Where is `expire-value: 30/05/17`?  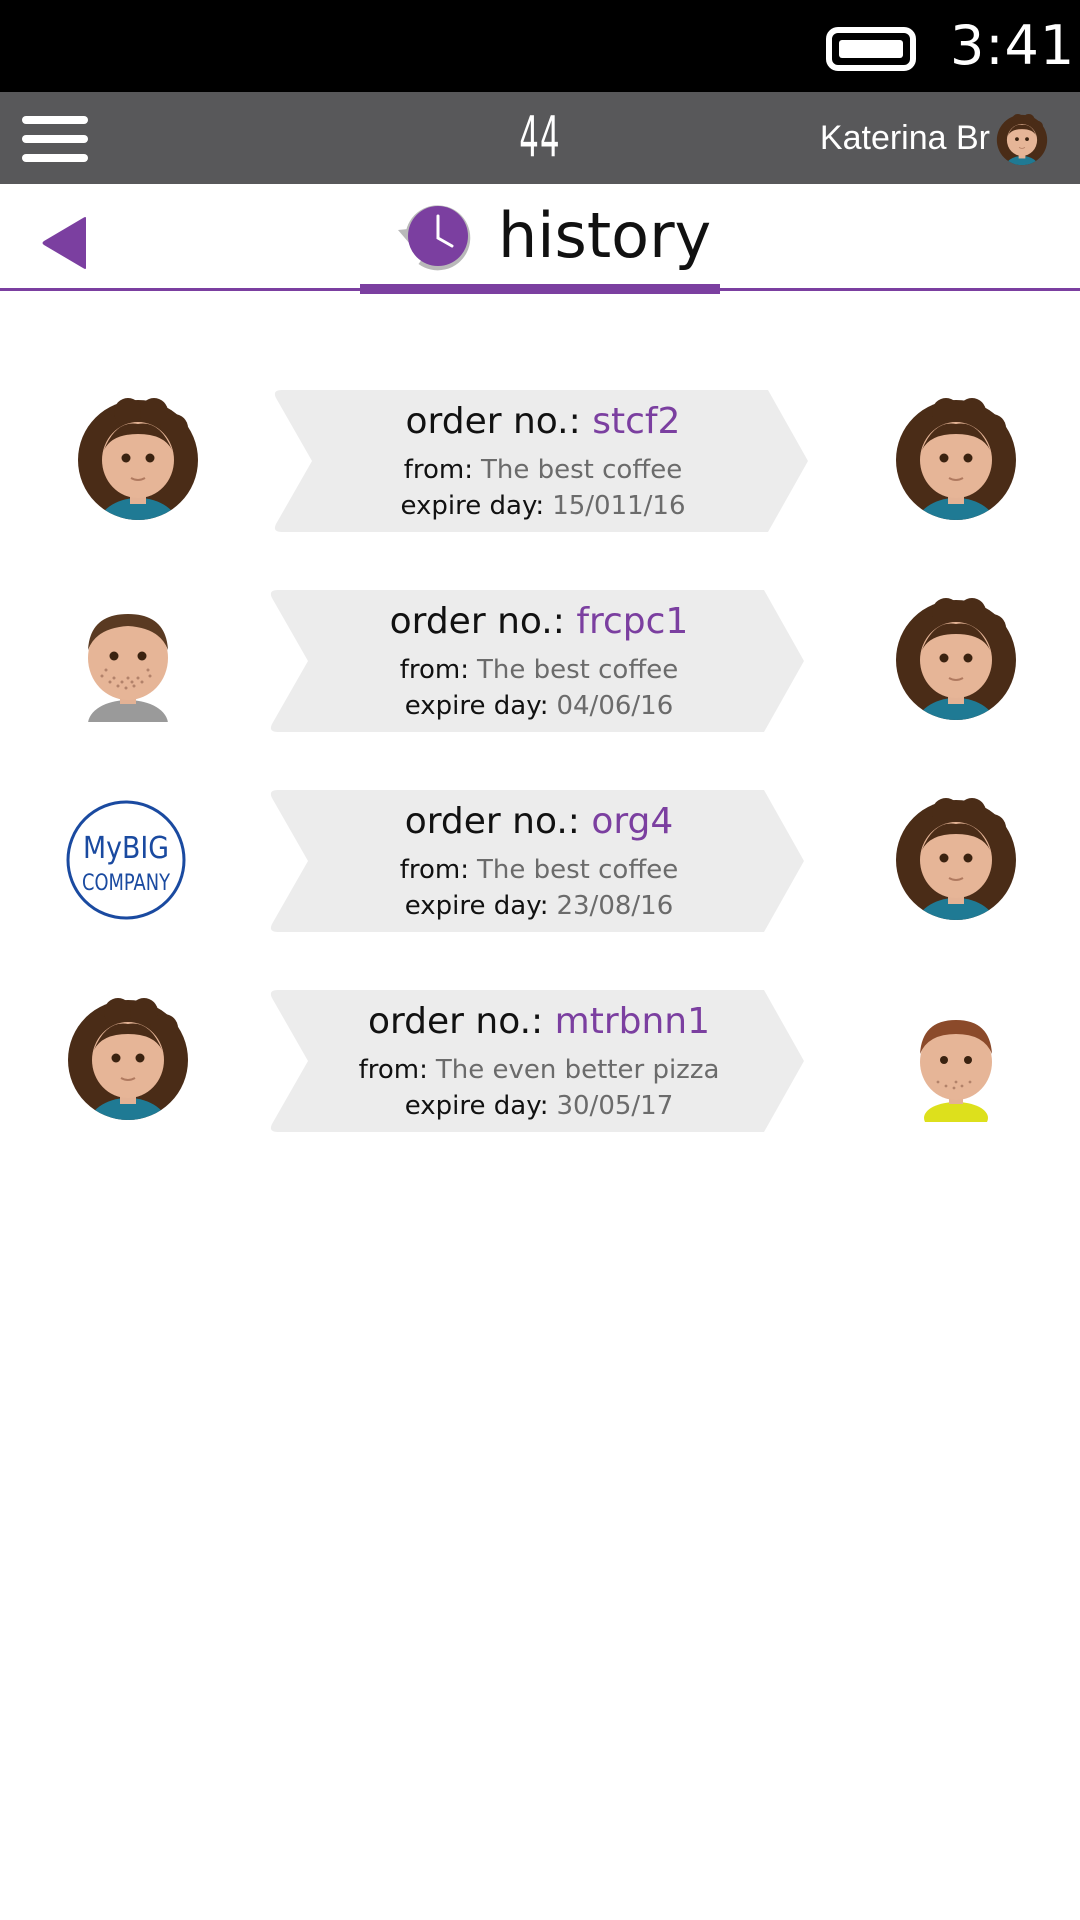
expire-value: 30/05/17 is located at coordinates (615, 1106).